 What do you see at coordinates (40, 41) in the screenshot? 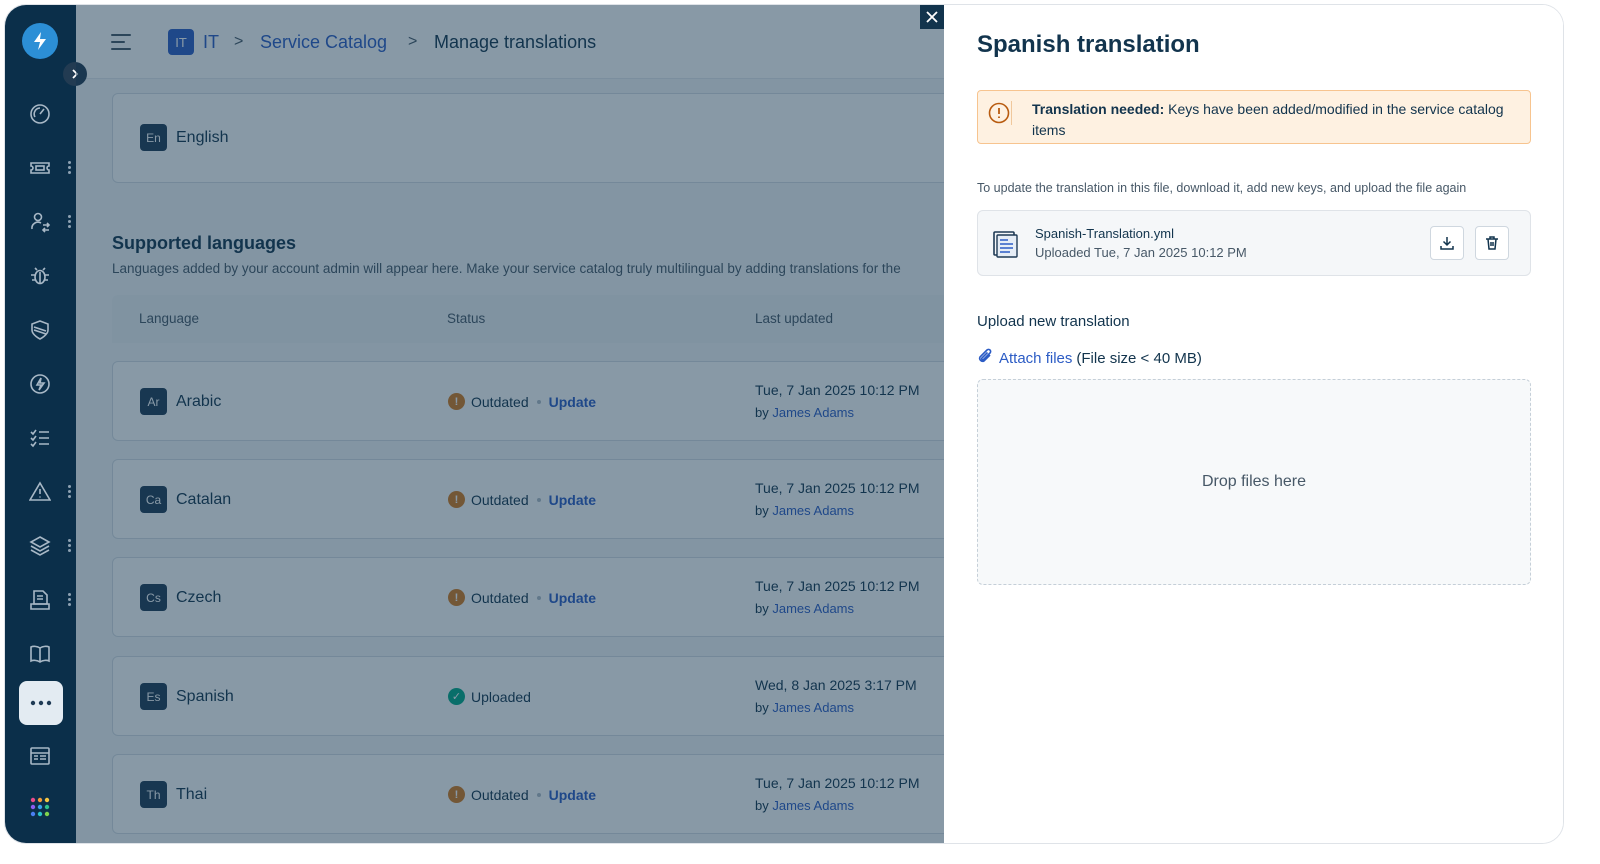
I see `app-logo-icon` at bounding box center [40, 41].